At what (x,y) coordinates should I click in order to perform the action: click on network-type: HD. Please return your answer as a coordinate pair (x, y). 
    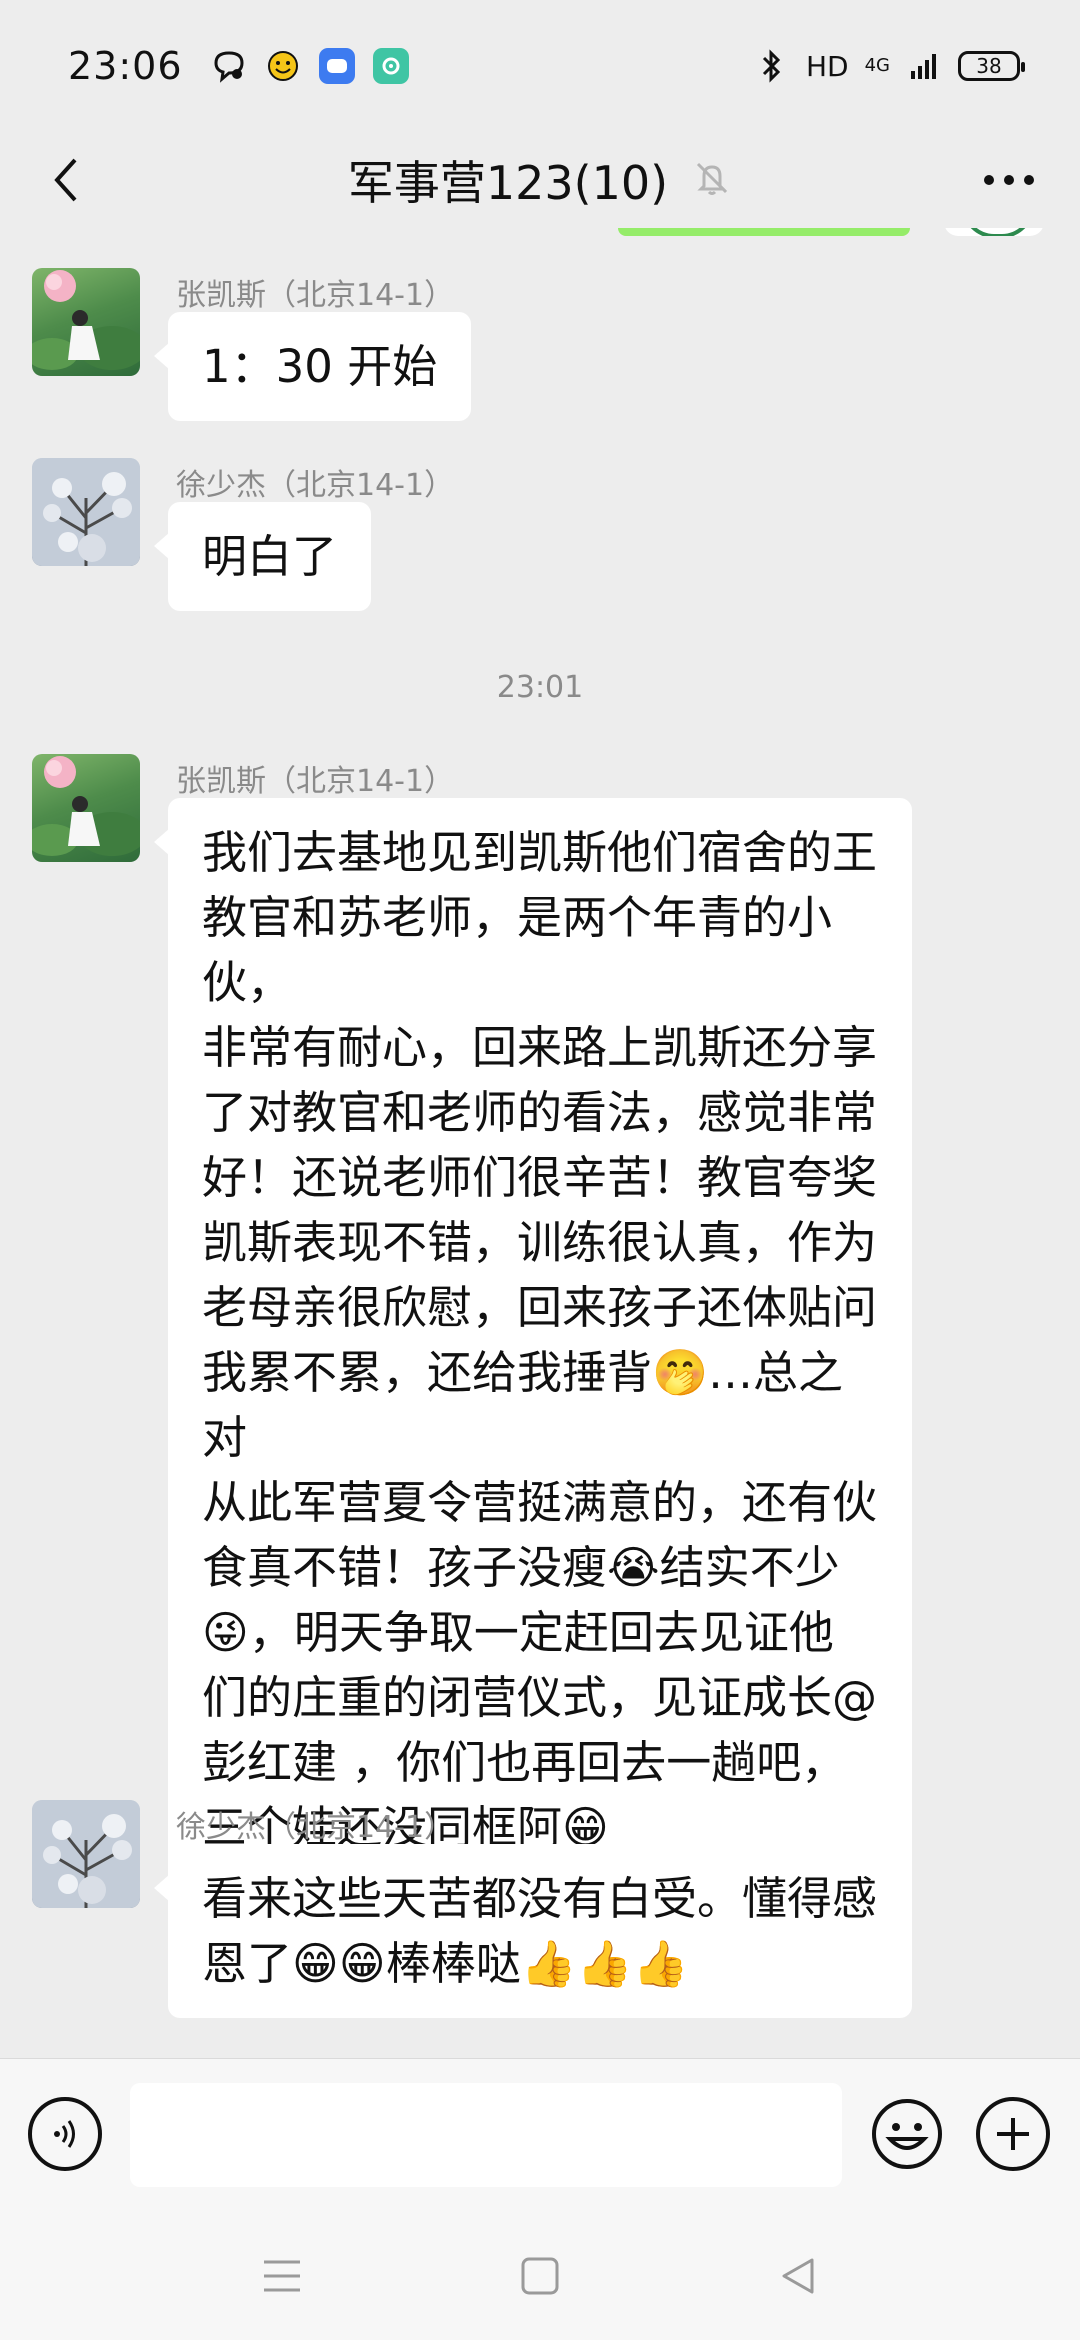
    Looking at the image, I should click on (827, 66).